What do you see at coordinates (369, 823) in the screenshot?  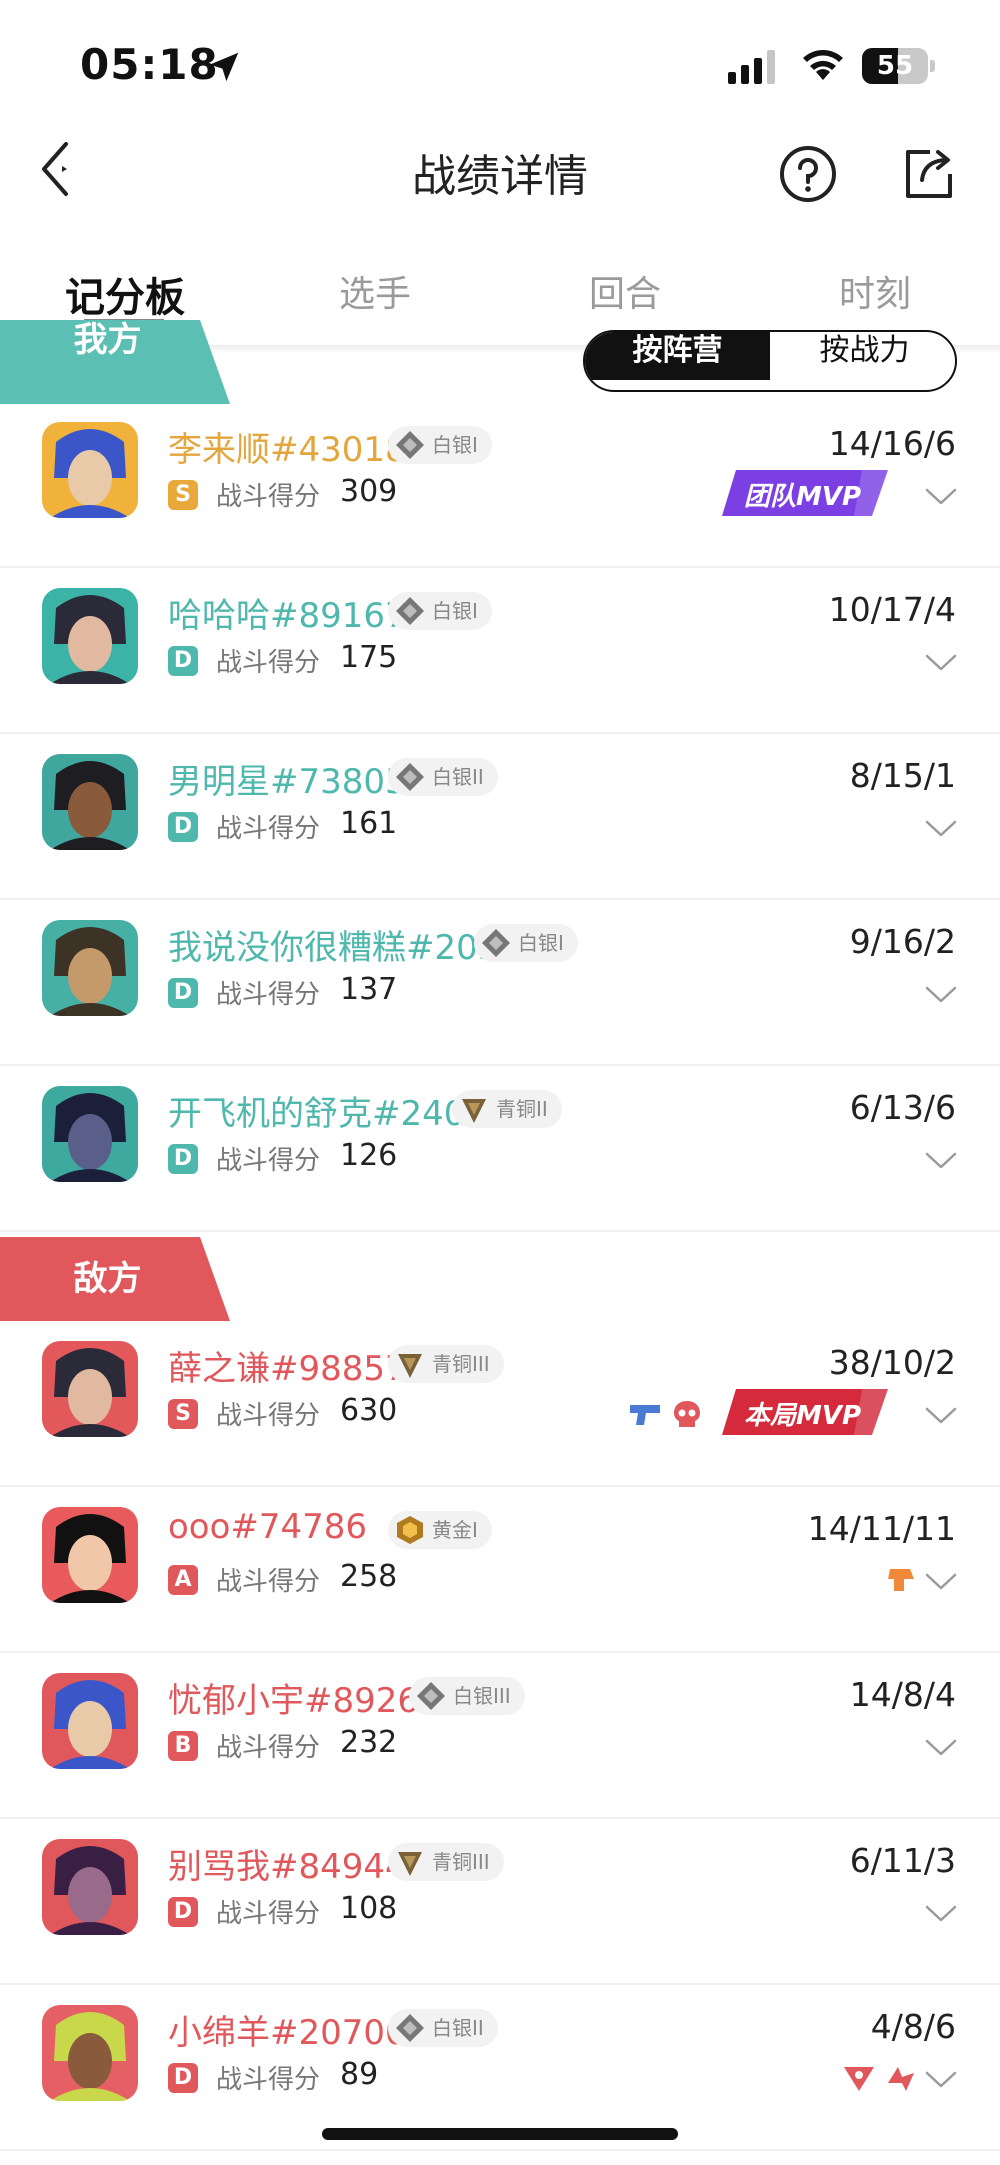 I see `score-value: 161` at bounding box center [369, 823].